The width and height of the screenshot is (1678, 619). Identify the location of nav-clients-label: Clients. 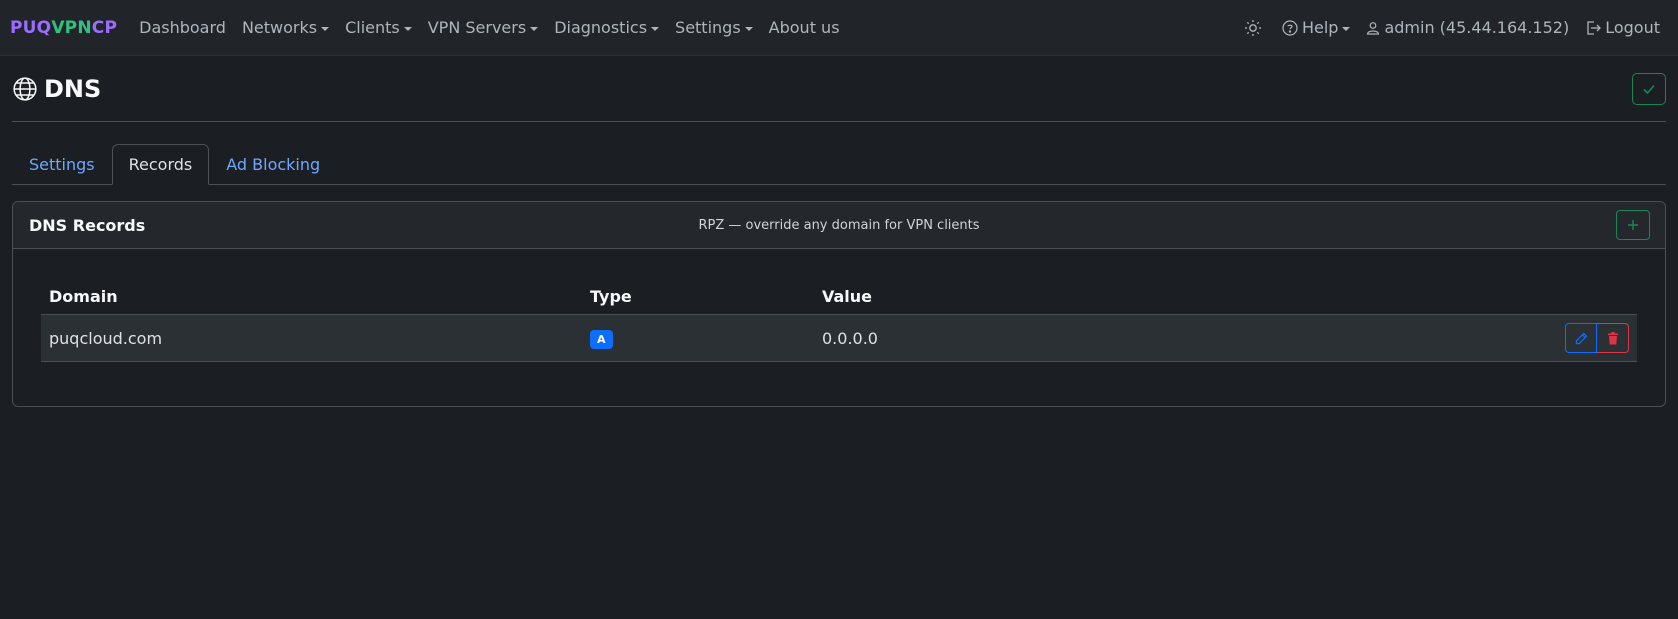
(372, 27).